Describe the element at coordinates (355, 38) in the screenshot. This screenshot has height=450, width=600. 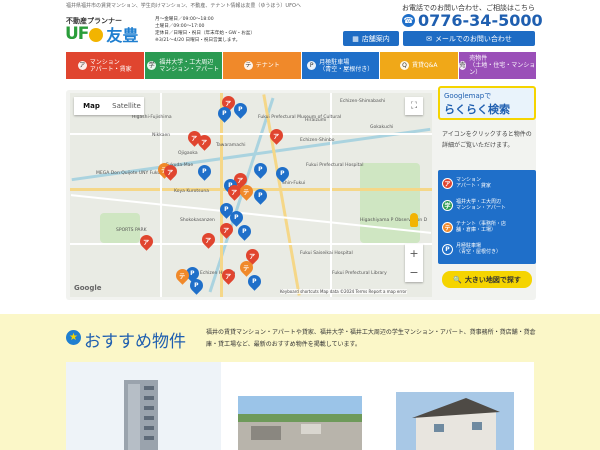
I see `store-icon: ▦` at that location.